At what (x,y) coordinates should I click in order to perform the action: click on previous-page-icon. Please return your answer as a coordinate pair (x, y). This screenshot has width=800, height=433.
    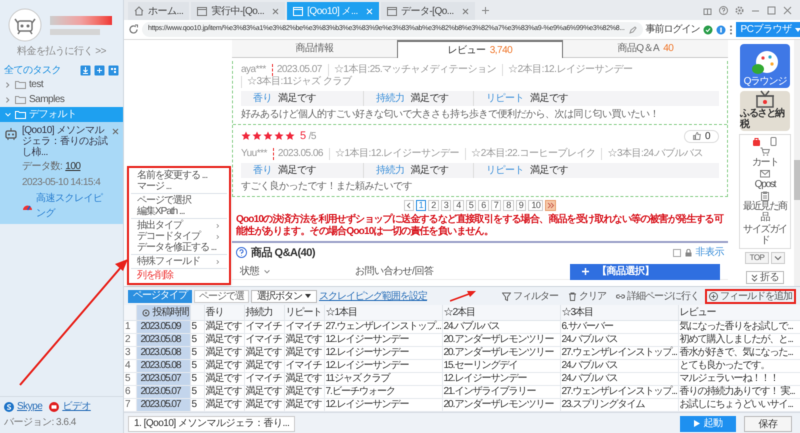
    Looking at the image, I should click on (409, 205).